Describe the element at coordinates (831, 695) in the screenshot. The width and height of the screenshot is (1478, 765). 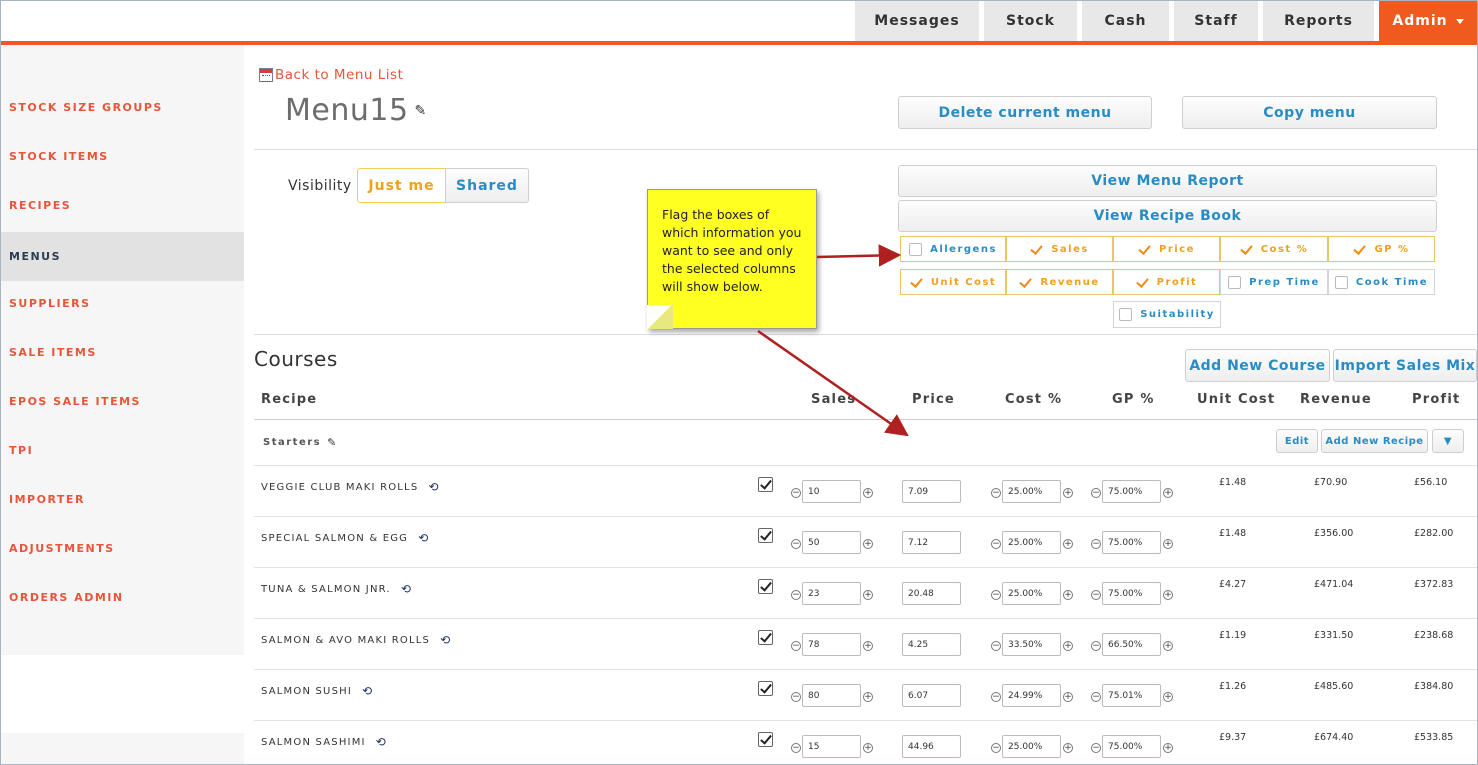
I see `sales-input: 80` at that location.